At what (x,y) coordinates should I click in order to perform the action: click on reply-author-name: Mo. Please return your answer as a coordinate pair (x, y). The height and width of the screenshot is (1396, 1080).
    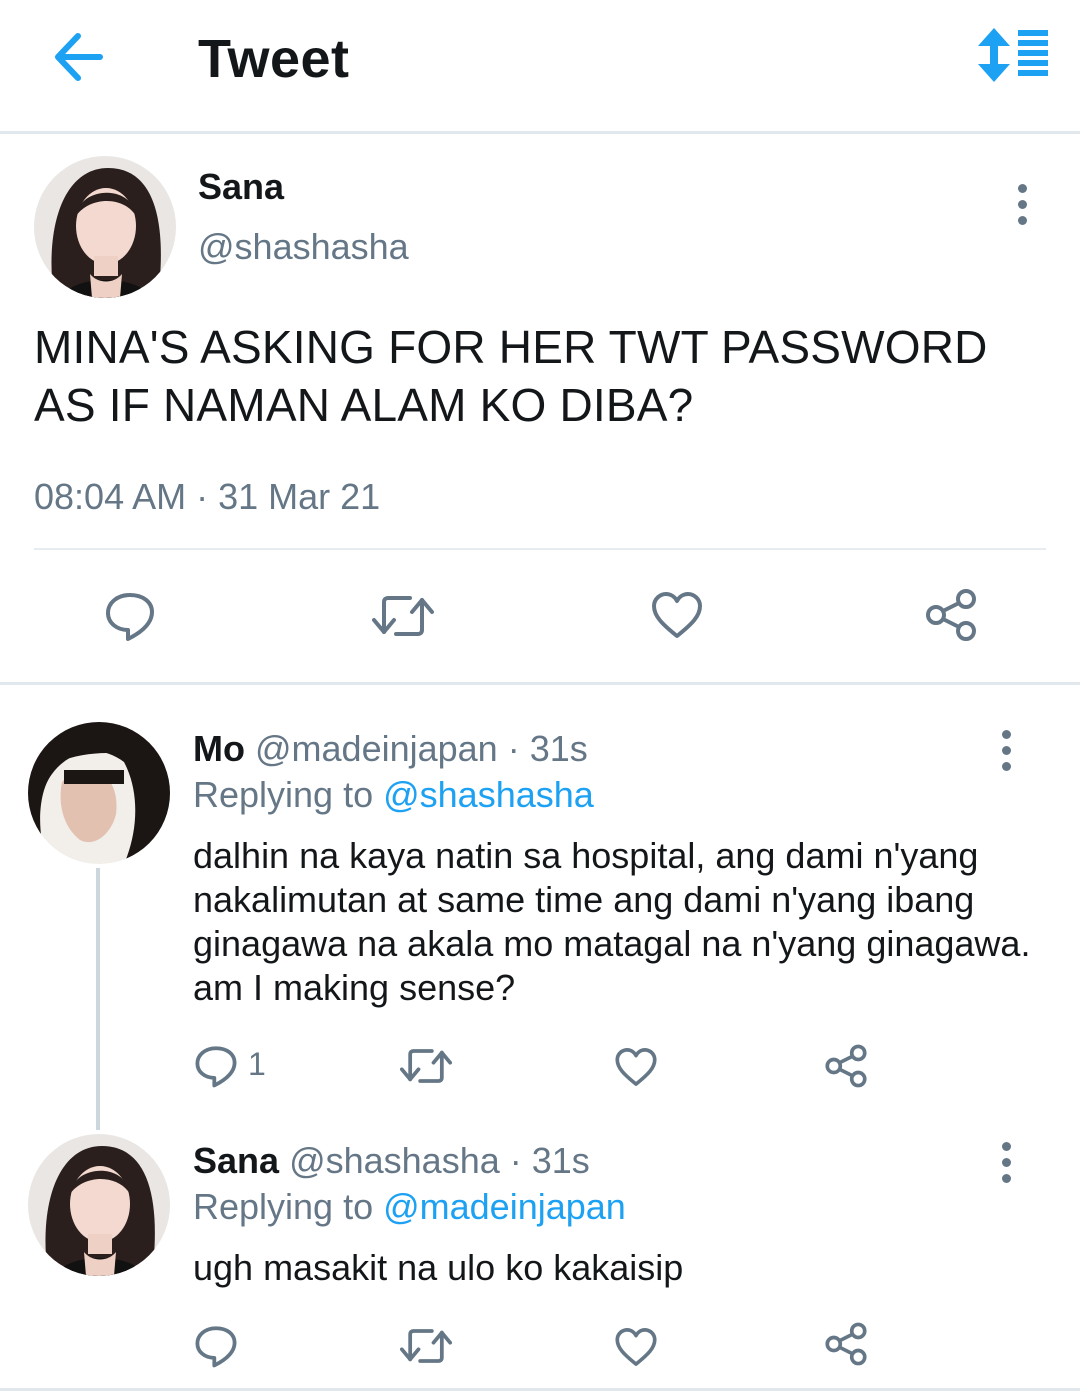
    Looking at the image, I should click on (219, 748).